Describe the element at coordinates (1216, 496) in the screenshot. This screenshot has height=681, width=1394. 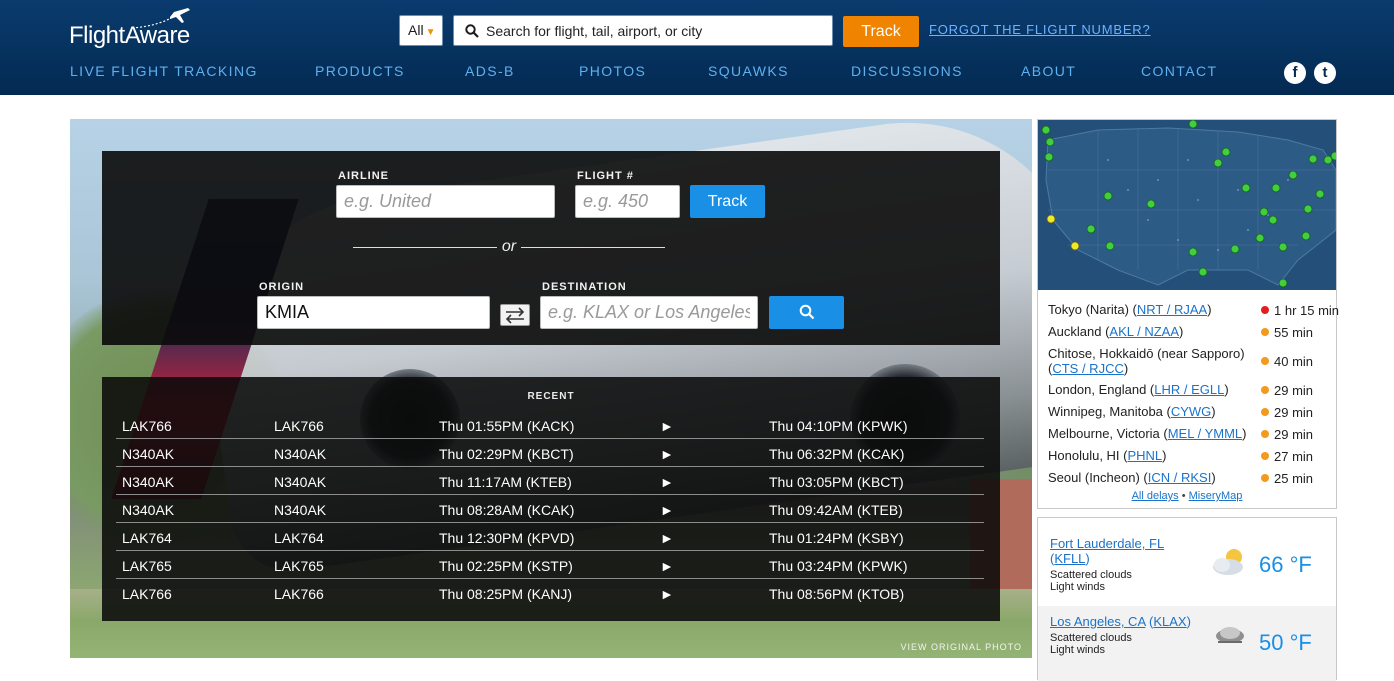
I see `misery-map-link: MiseryMap` at that location.